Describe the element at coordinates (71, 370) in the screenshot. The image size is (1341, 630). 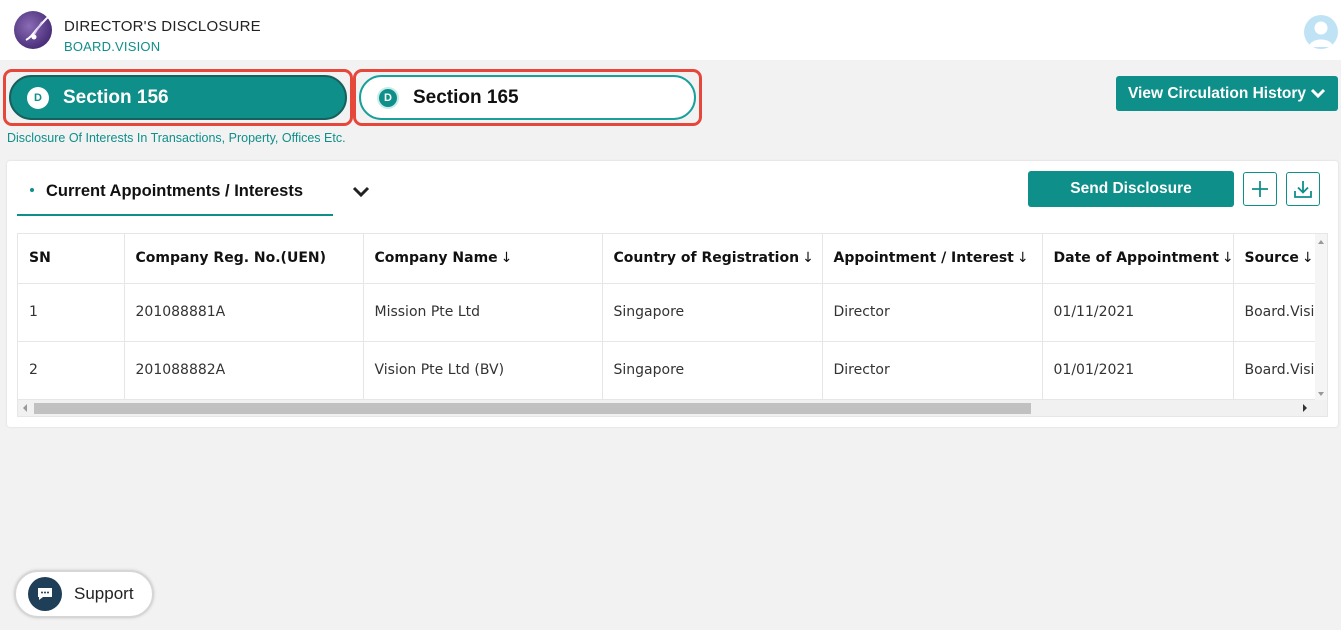
I see `table-cell: 2` at that location.